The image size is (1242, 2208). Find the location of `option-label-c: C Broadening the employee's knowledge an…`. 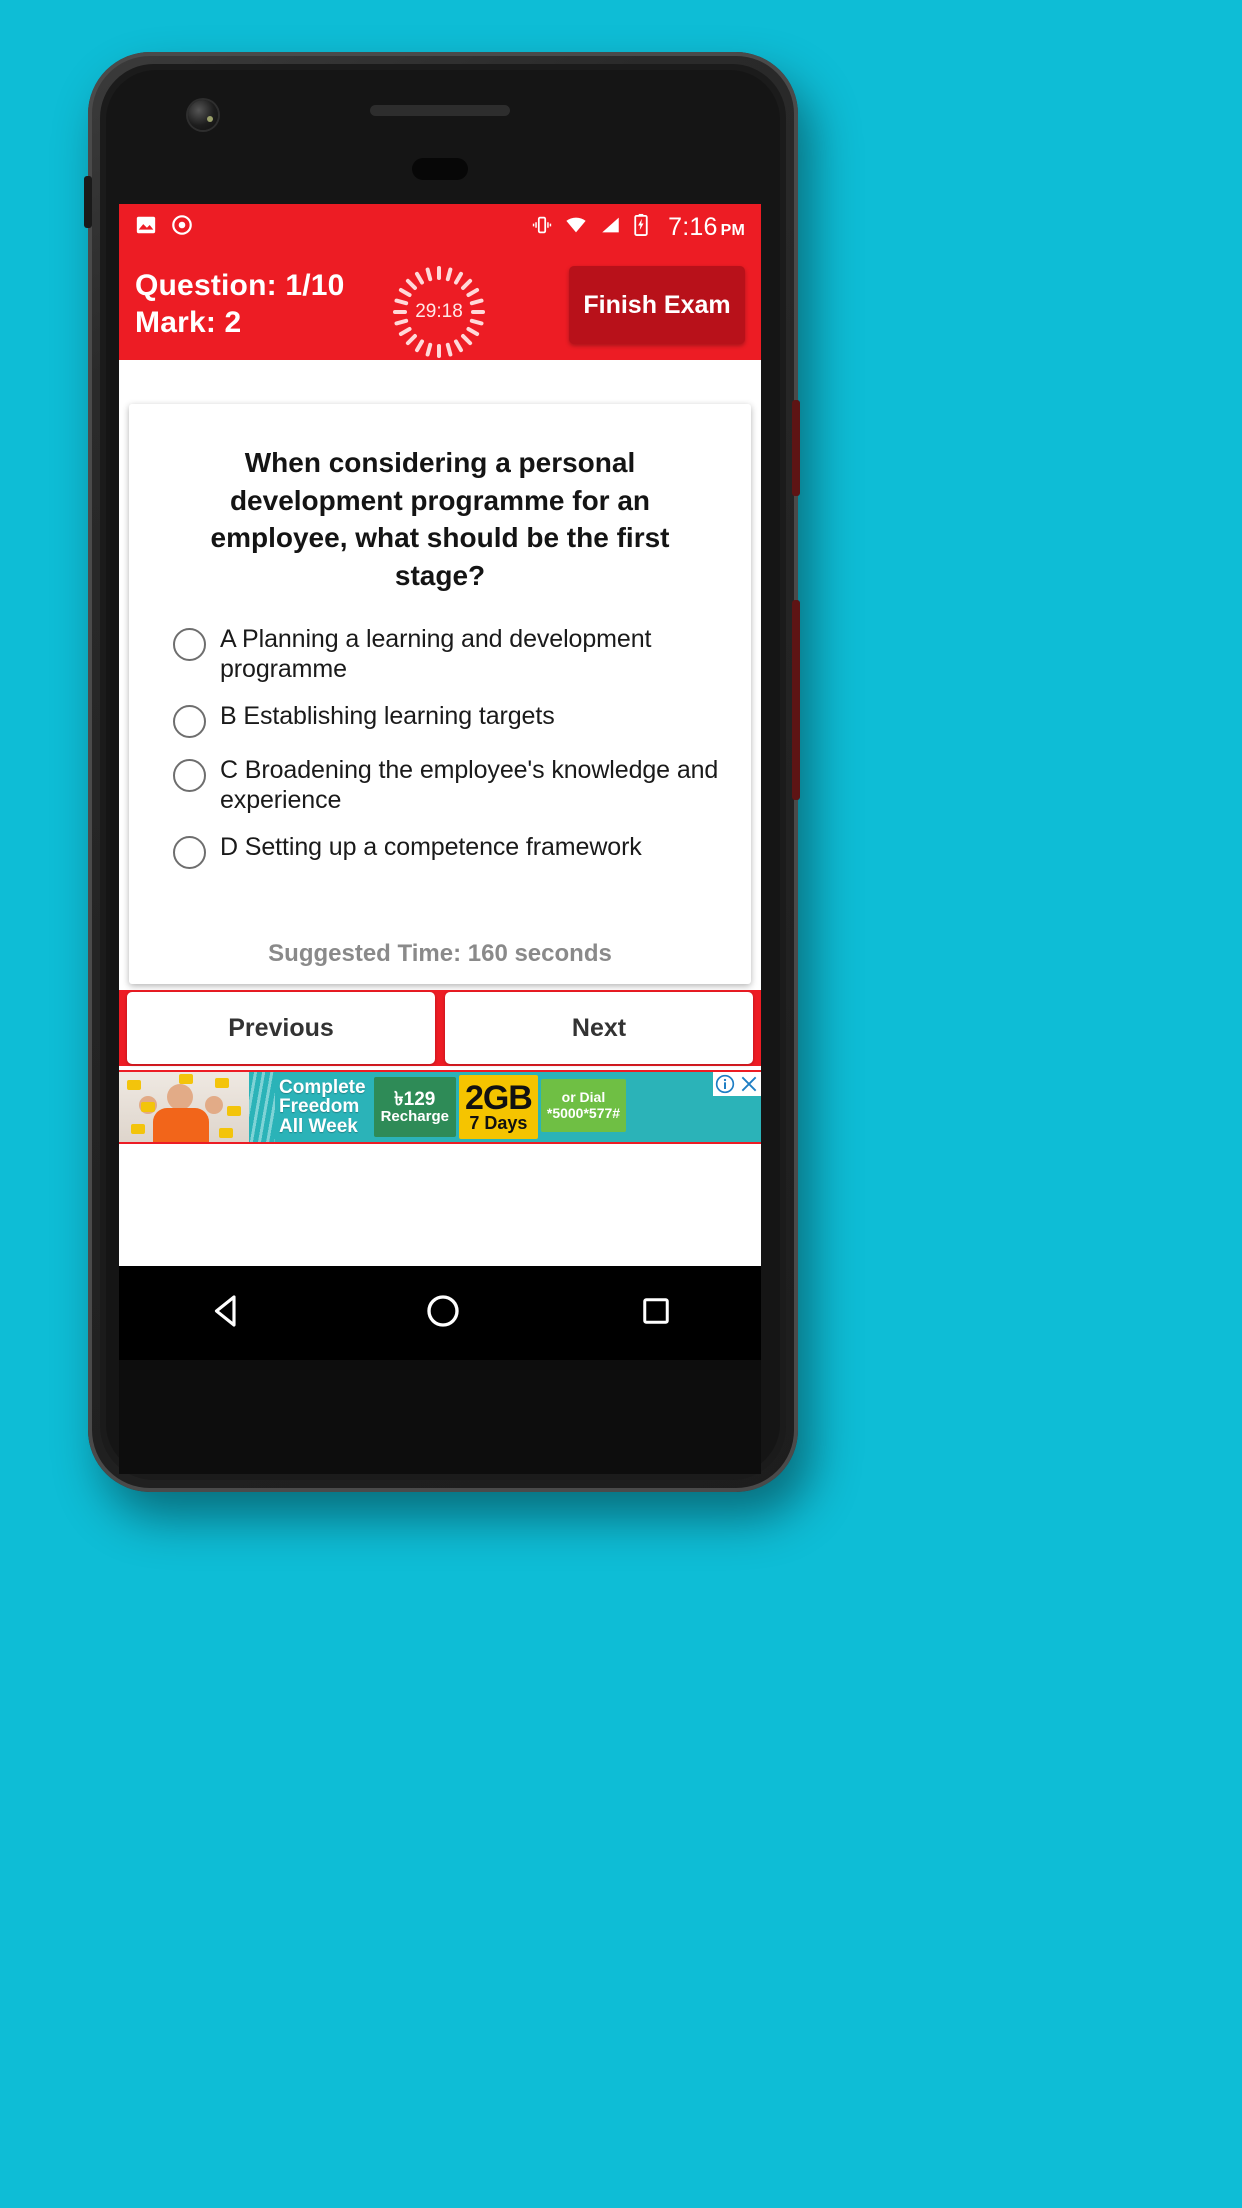

option-label-c: C Broadening the employee's knowledge an… is located at coordinates (469, 785).